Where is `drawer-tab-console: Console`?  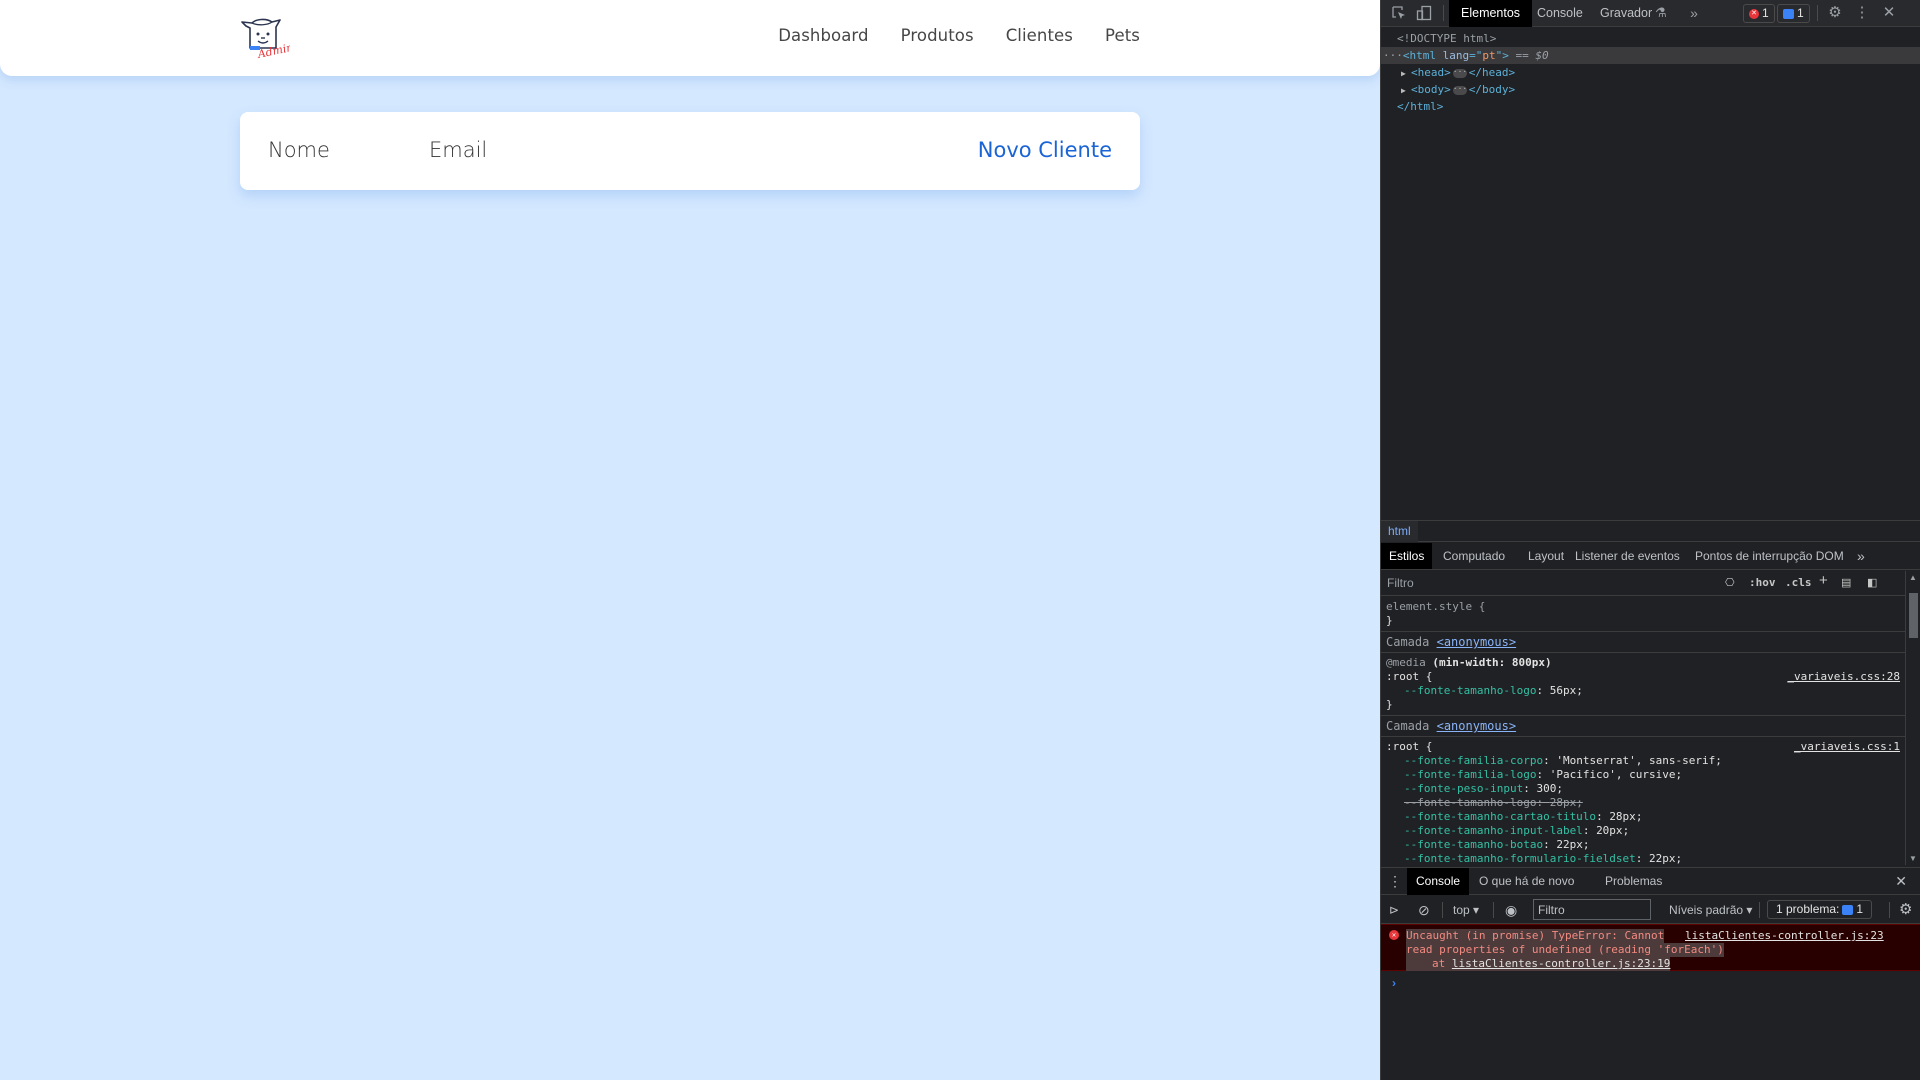 drawer-tab-console: Console is located at coordinates (1438, 881).